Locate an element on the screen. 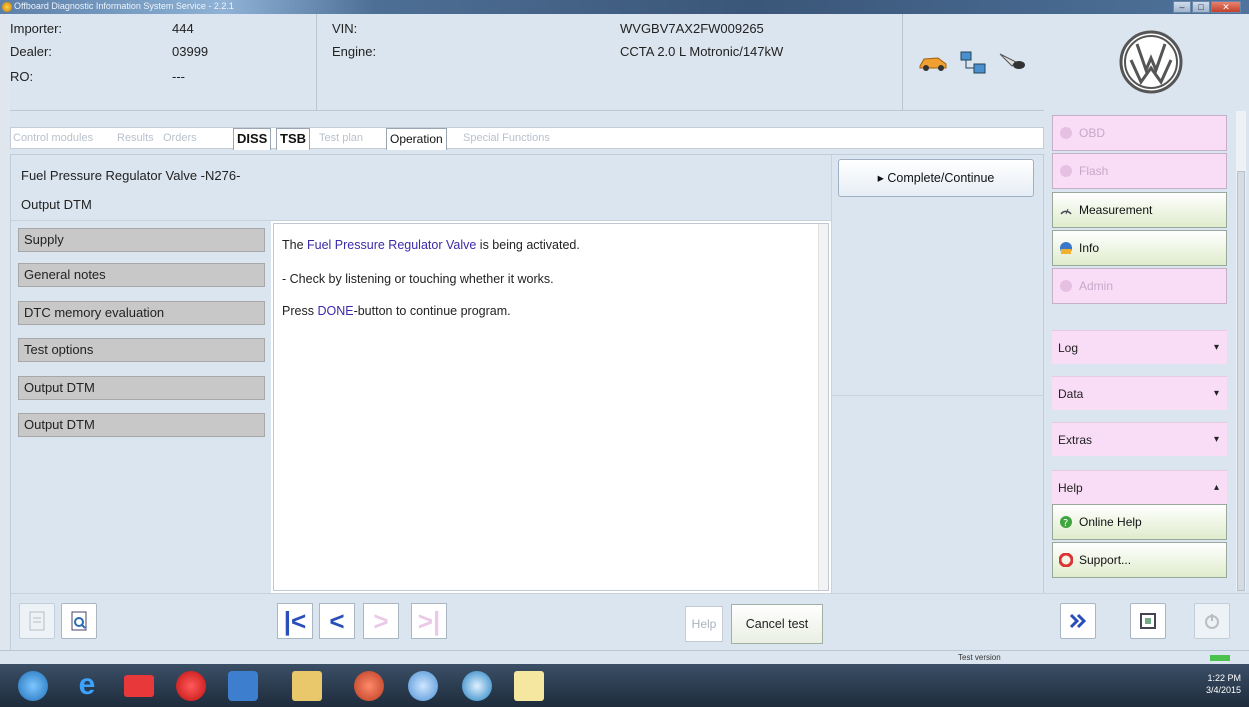 The width and height of the screenshot is (1249, 707). chevron-up-icon: ▴ is located at coordinates (1216, 487).